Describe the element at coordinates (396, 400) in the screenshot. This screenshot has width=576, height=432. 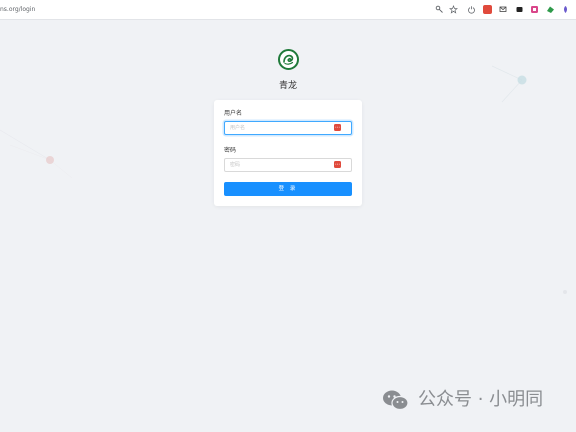
I see `wechat-icon` at that location.